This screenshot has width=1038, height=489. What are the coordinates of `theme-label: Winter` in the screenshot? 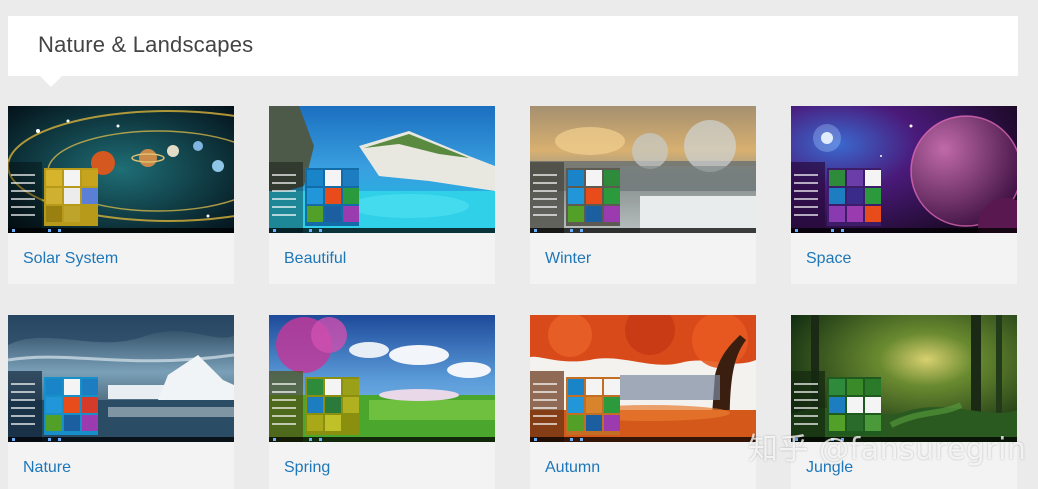 It's located at (568, 259).